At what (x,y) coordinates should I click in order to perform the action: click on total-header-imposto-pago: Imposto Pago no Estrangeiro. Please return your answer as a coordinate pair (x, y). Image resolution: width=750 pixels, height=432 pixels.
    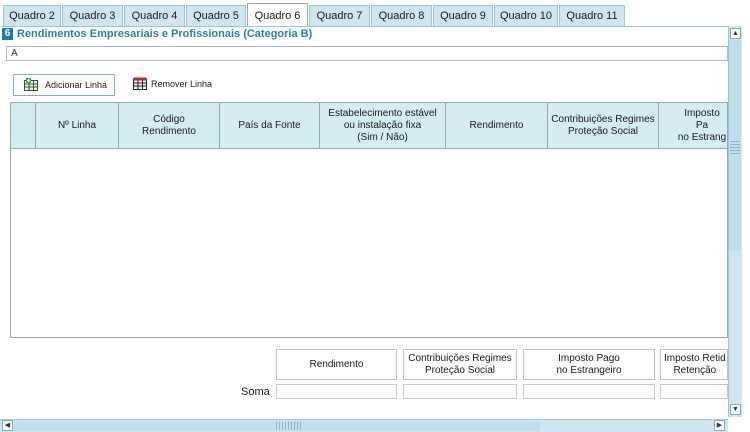
    Looking at the image, I should click on (589, 364).